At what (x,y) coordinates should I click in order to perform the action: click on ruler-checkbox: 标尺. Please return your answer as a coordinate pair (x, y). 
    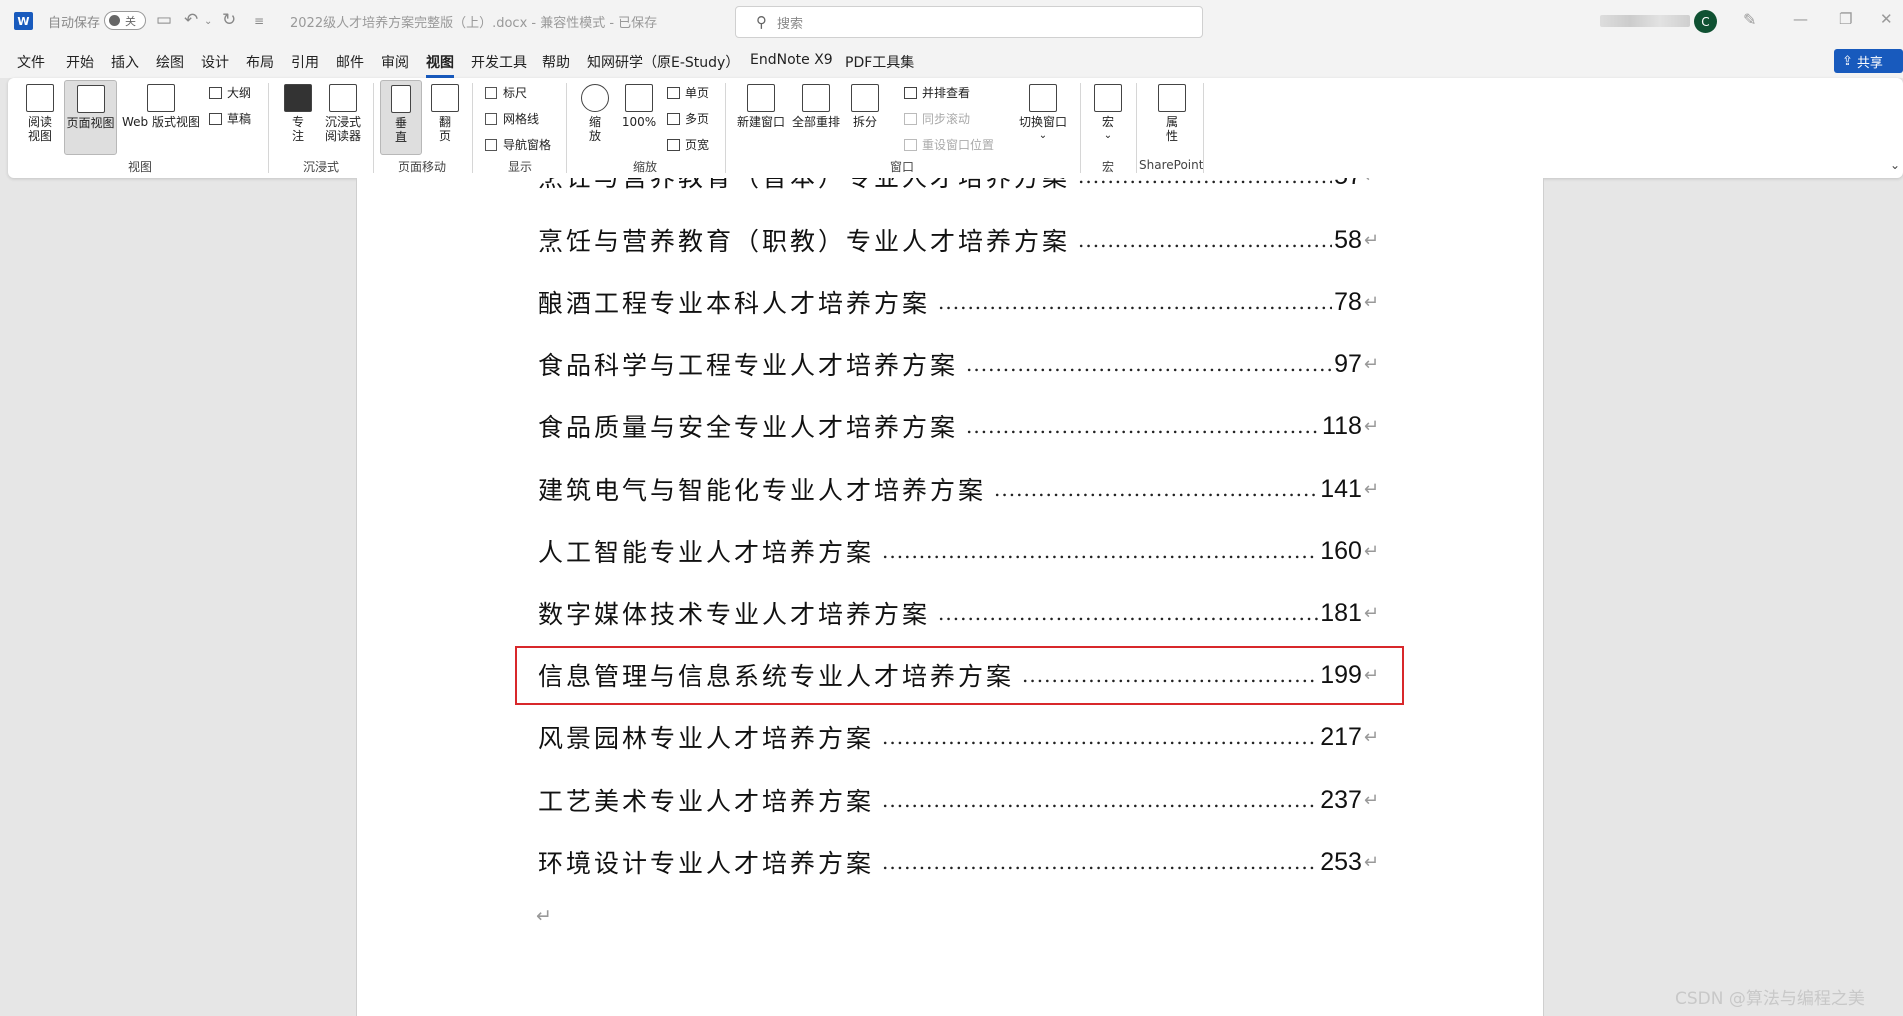
    Looking at the image, I should click on (506, 92).